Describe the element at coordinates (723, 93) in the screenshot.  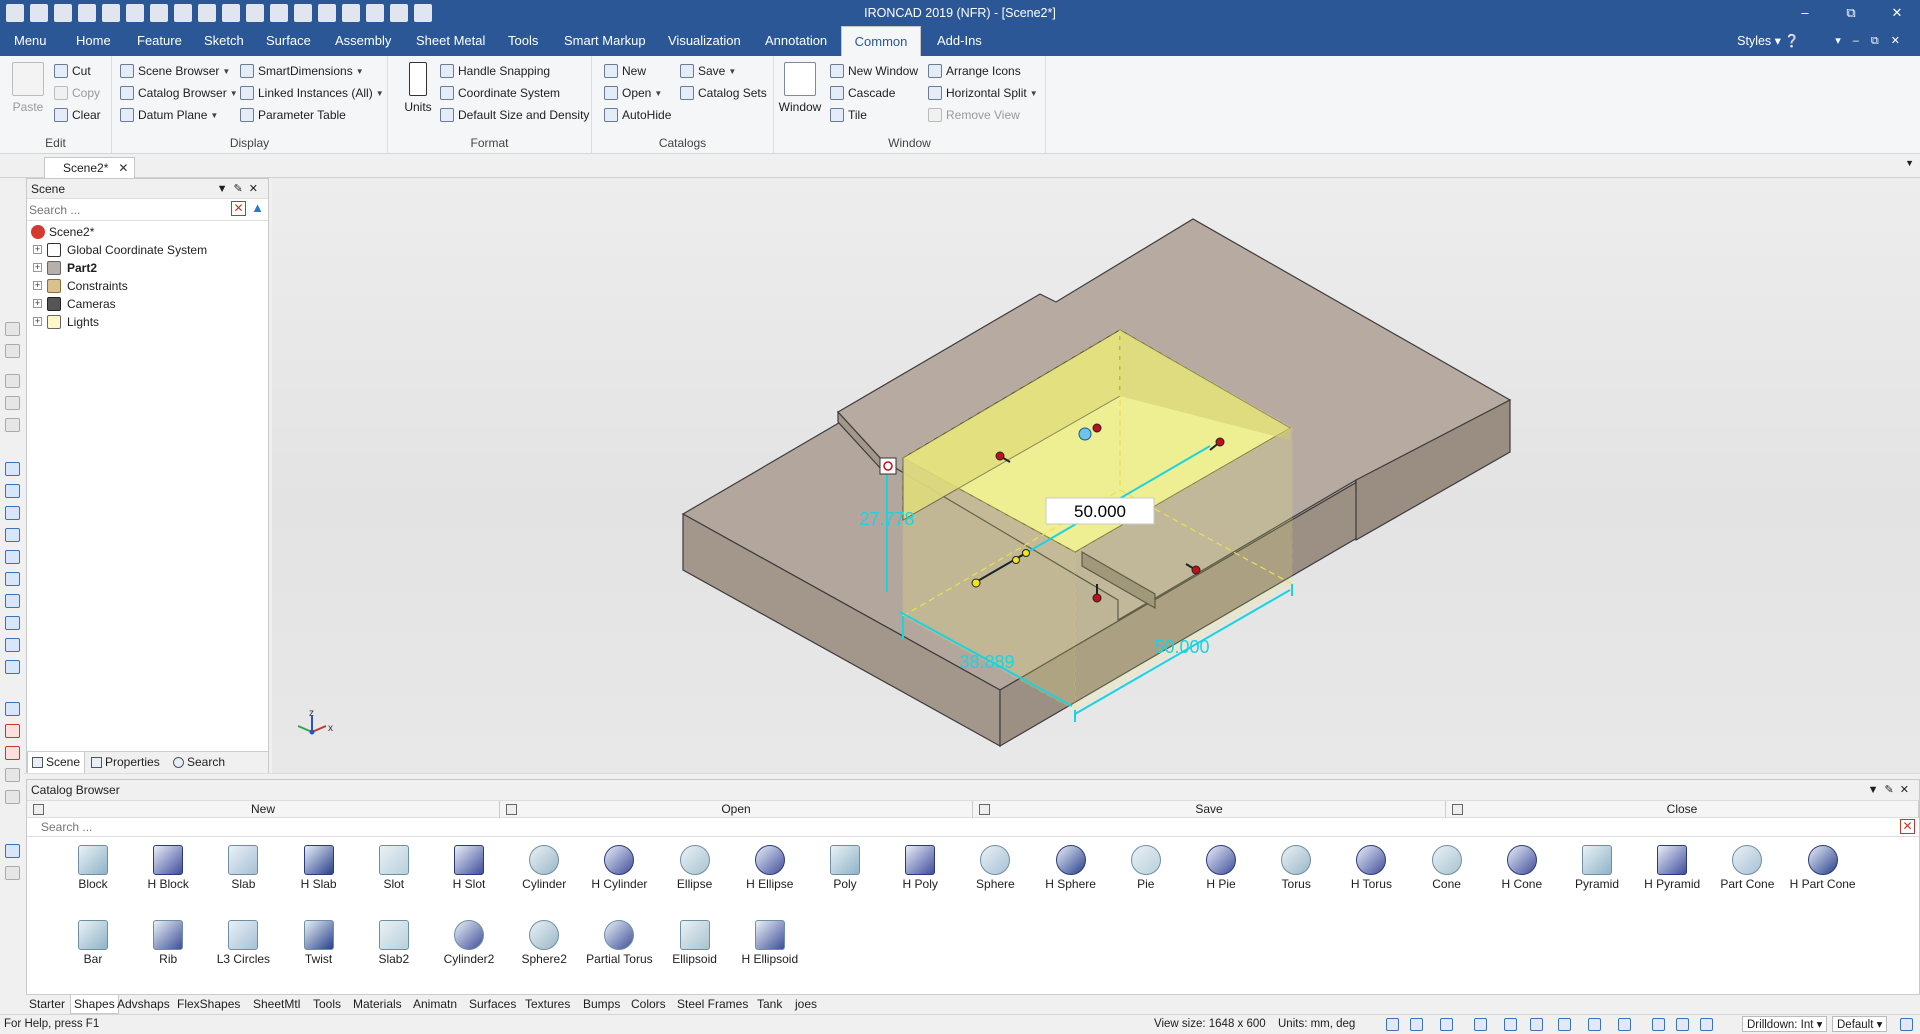
I see `catalog-sets-button: Catalog Sets` at that location.